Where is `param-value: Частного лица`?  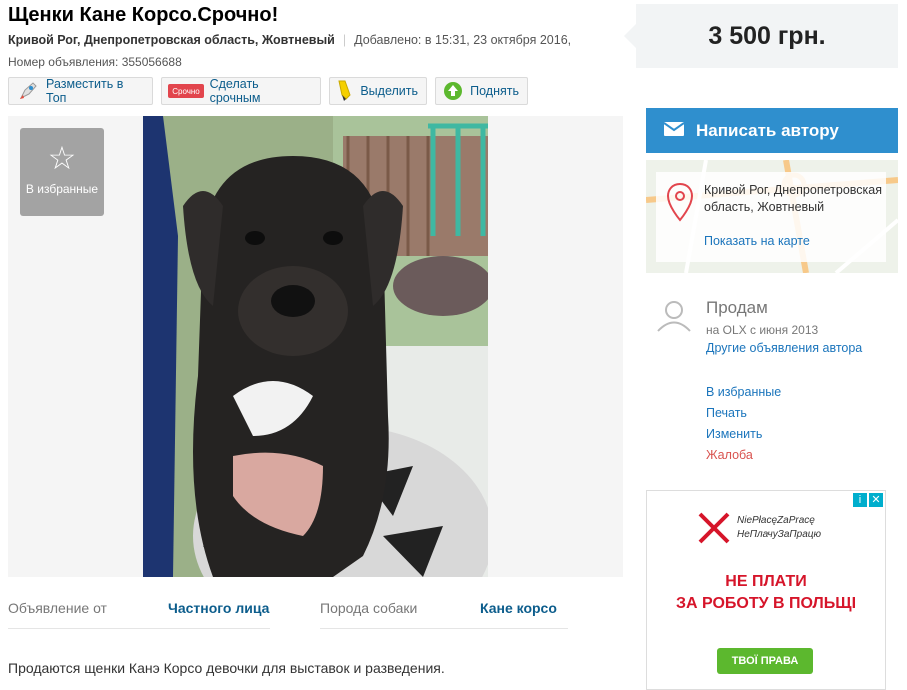
param-value: Частного лица is located at coordinates (218, 608).